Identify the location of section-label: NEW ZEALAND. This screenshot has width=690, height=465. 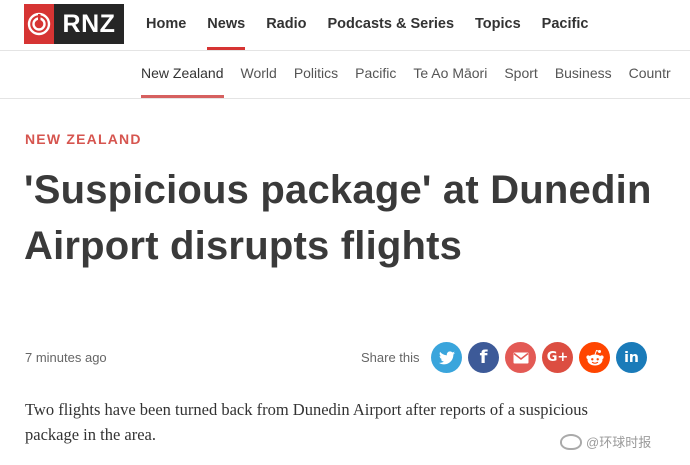
(83, 139).